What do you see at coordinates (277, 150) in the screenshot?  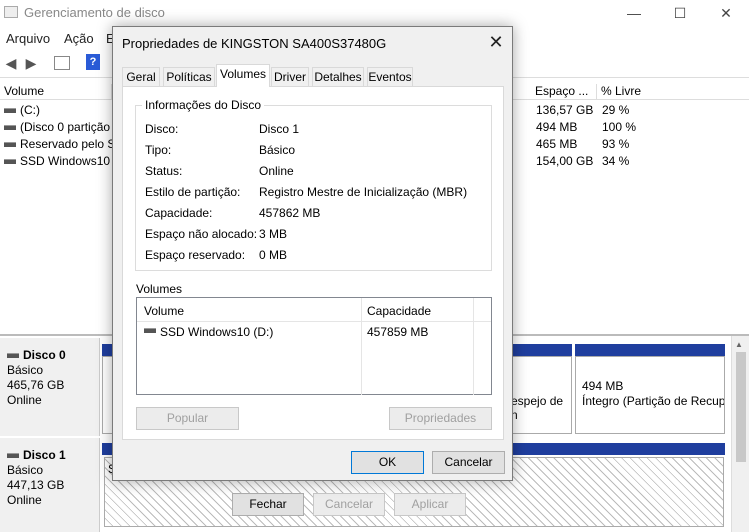 I see `info-value: Básico` at bounding box center [277, 150].